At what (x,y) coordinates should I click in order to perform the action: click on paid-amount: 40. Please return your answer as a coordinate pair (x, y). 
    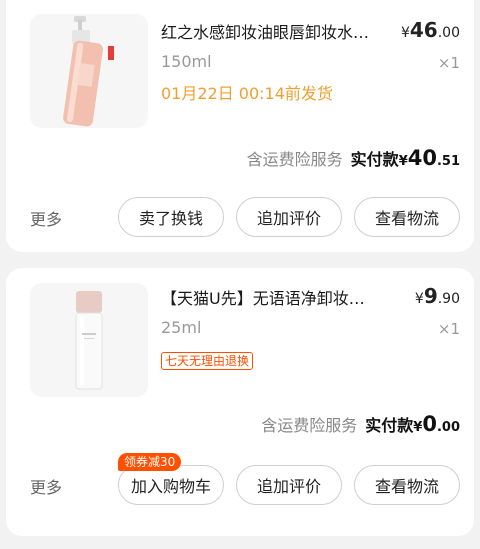
    Looking at the image, I should click on (422, 158).